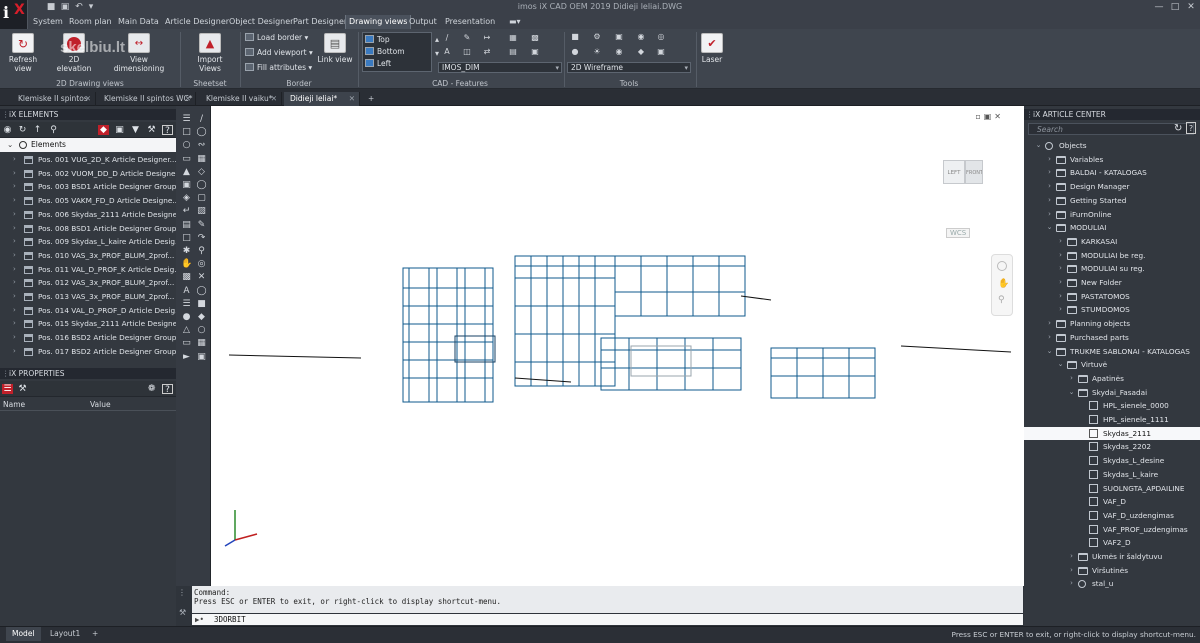  What do you see at coordinates (1001, 300) in the screenshot?
I see `zoom-icon: ⚲` at bounding box center [1001, 300].